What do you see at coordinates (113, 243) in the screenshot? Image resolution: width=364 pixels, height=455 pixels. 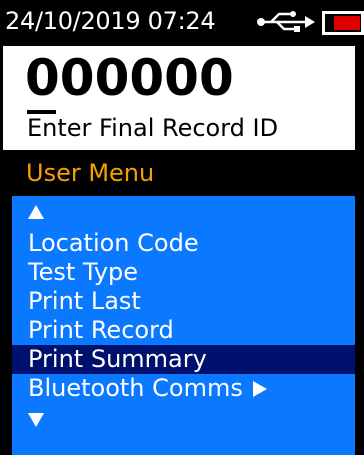 I see `menu-item-label: Location Code` at bounding box center [113, 243].